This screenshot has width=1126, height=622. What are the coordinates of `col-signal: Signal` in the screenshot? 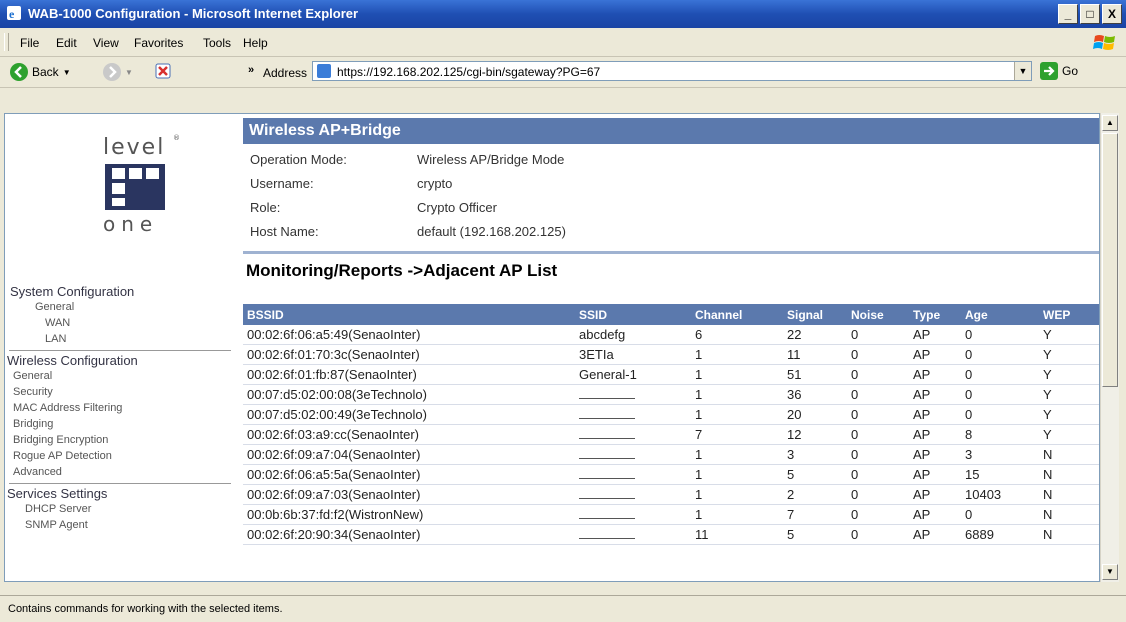 It's located at (815, 314).